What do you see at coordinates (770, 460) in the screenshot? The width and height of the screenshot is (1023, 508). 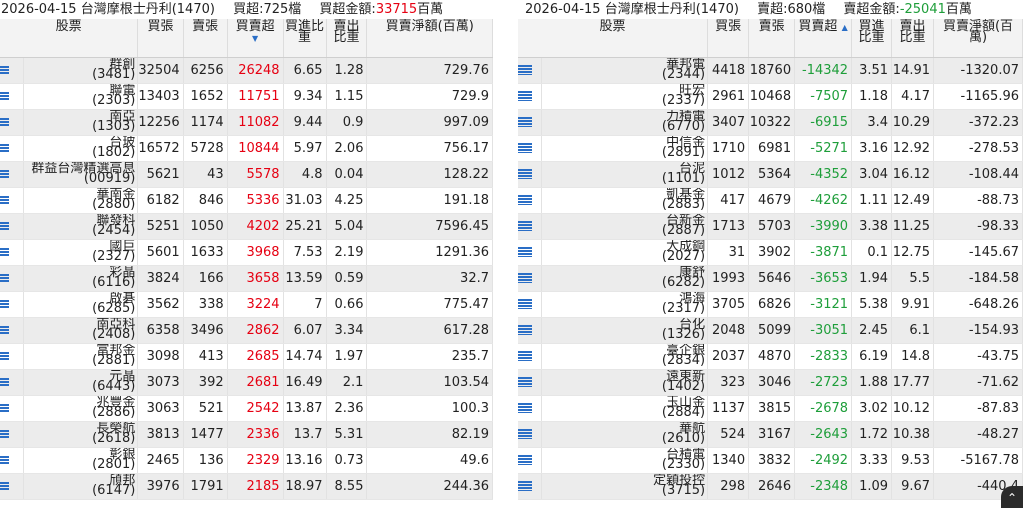 I see `table-row: 台積電 (2330) 1340 3832 -2492 3.33 9.53 -5167.78` at bounding box center [770, 460].